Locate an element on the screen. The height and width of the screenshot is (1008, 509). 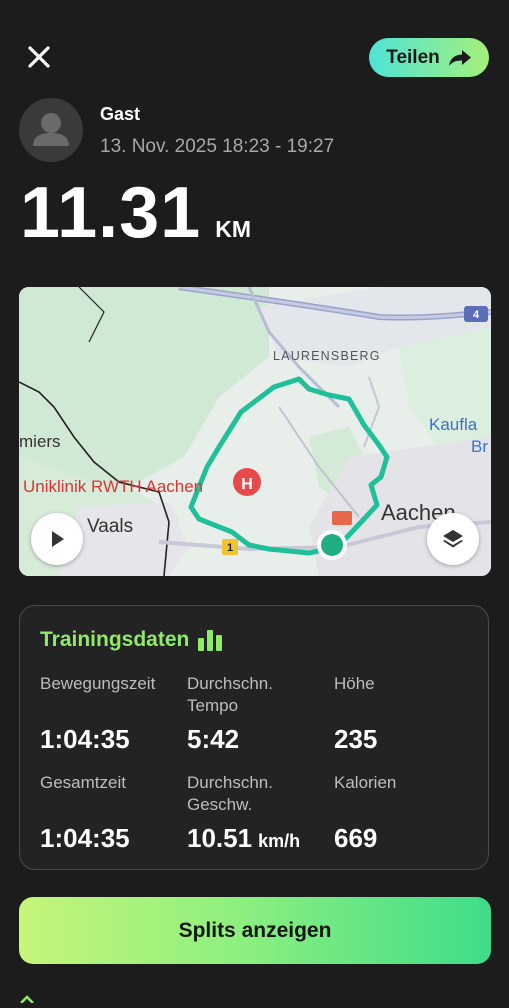
person-icon is located at coordinates (51, 129).